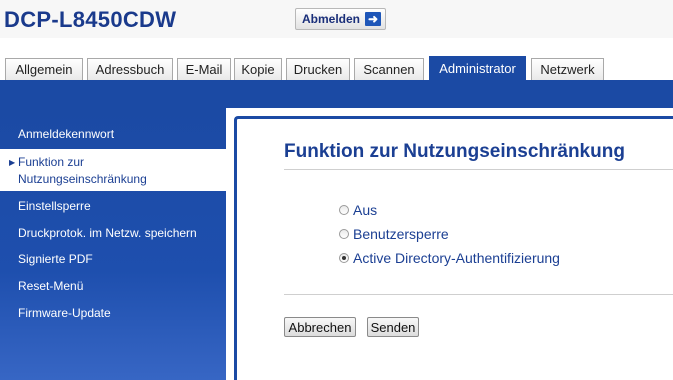  What do you see at coordinates (344, 234) in the screenshot?
I see `radio-benutzersperre` at bounding box center [344, 234].